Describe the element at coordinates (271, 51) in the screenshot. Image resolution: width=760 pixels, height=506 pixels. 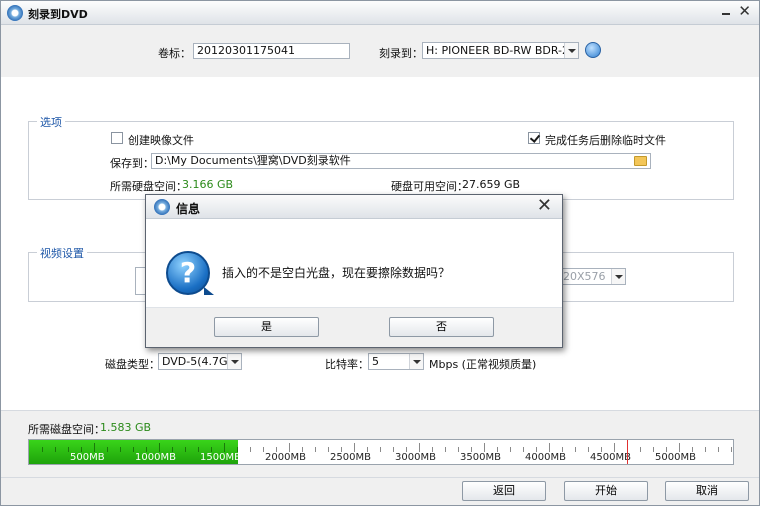
I see `volume-label-input: 20120301175041` at that location.